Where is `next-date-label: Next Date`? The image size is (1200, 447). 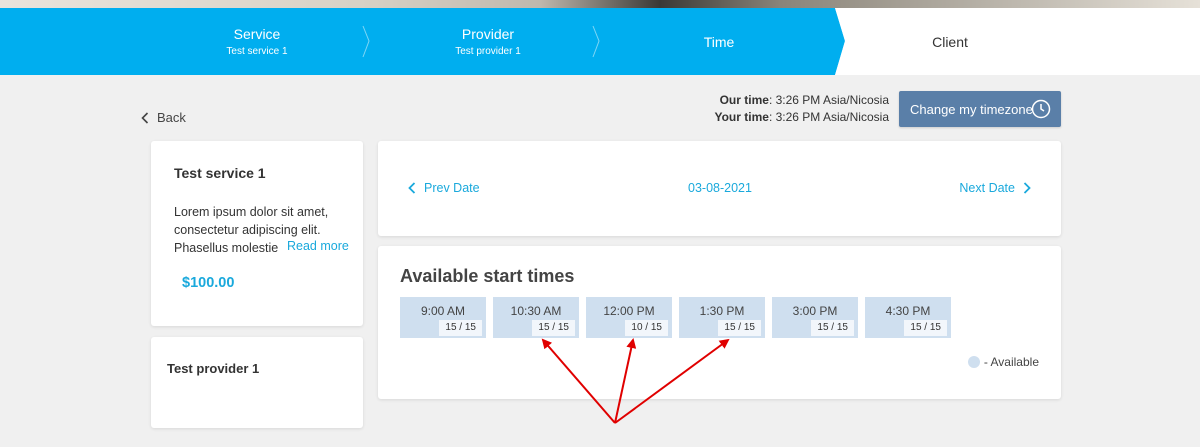
next-date-label: Next Date is located at coordinates (987, 188).